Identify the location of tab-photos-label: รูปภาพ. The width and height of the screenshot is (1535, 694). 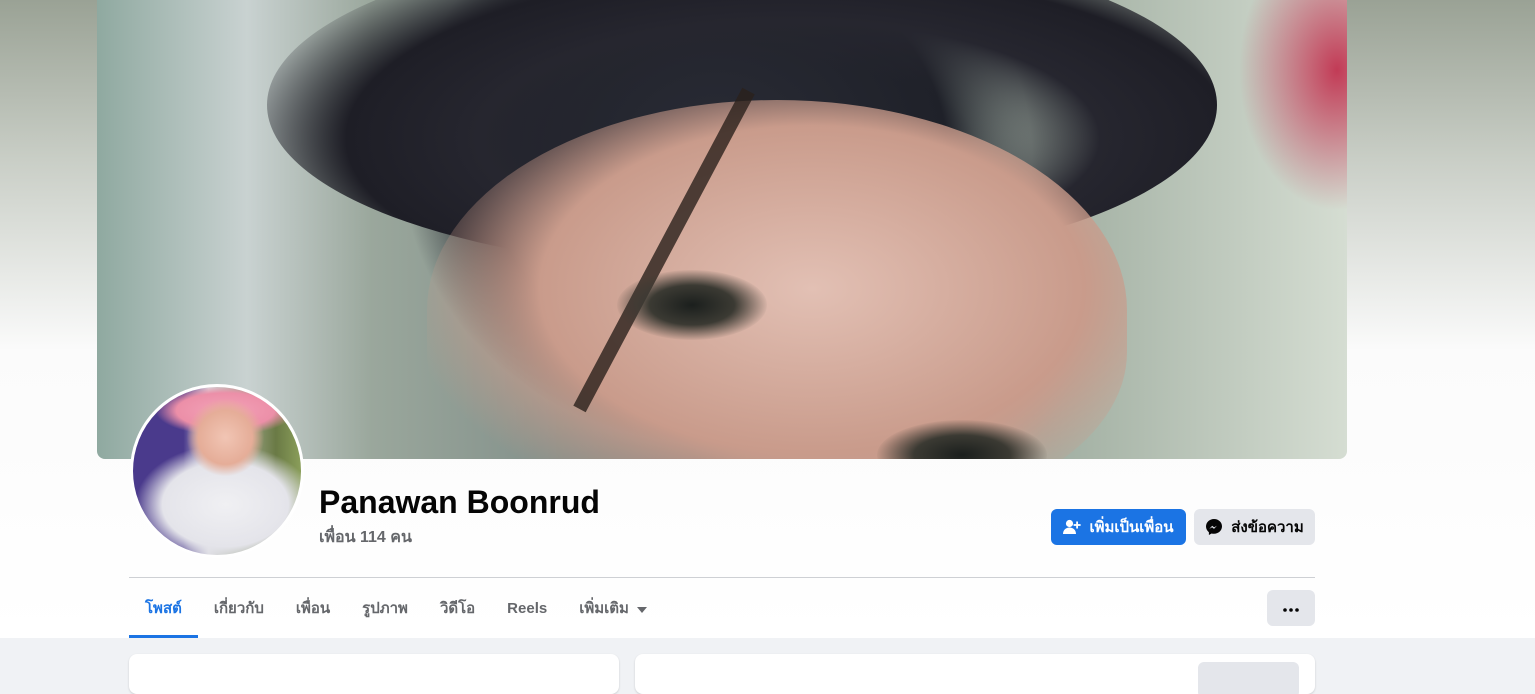
(385, 608).